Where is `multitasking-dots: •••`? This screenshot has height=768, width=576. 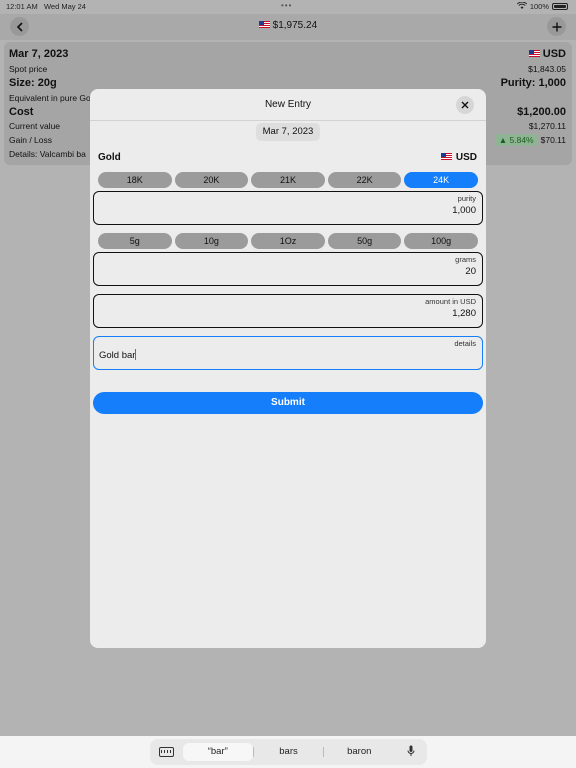 multitasking-dots: ••• is located at coordinates (286, 5).